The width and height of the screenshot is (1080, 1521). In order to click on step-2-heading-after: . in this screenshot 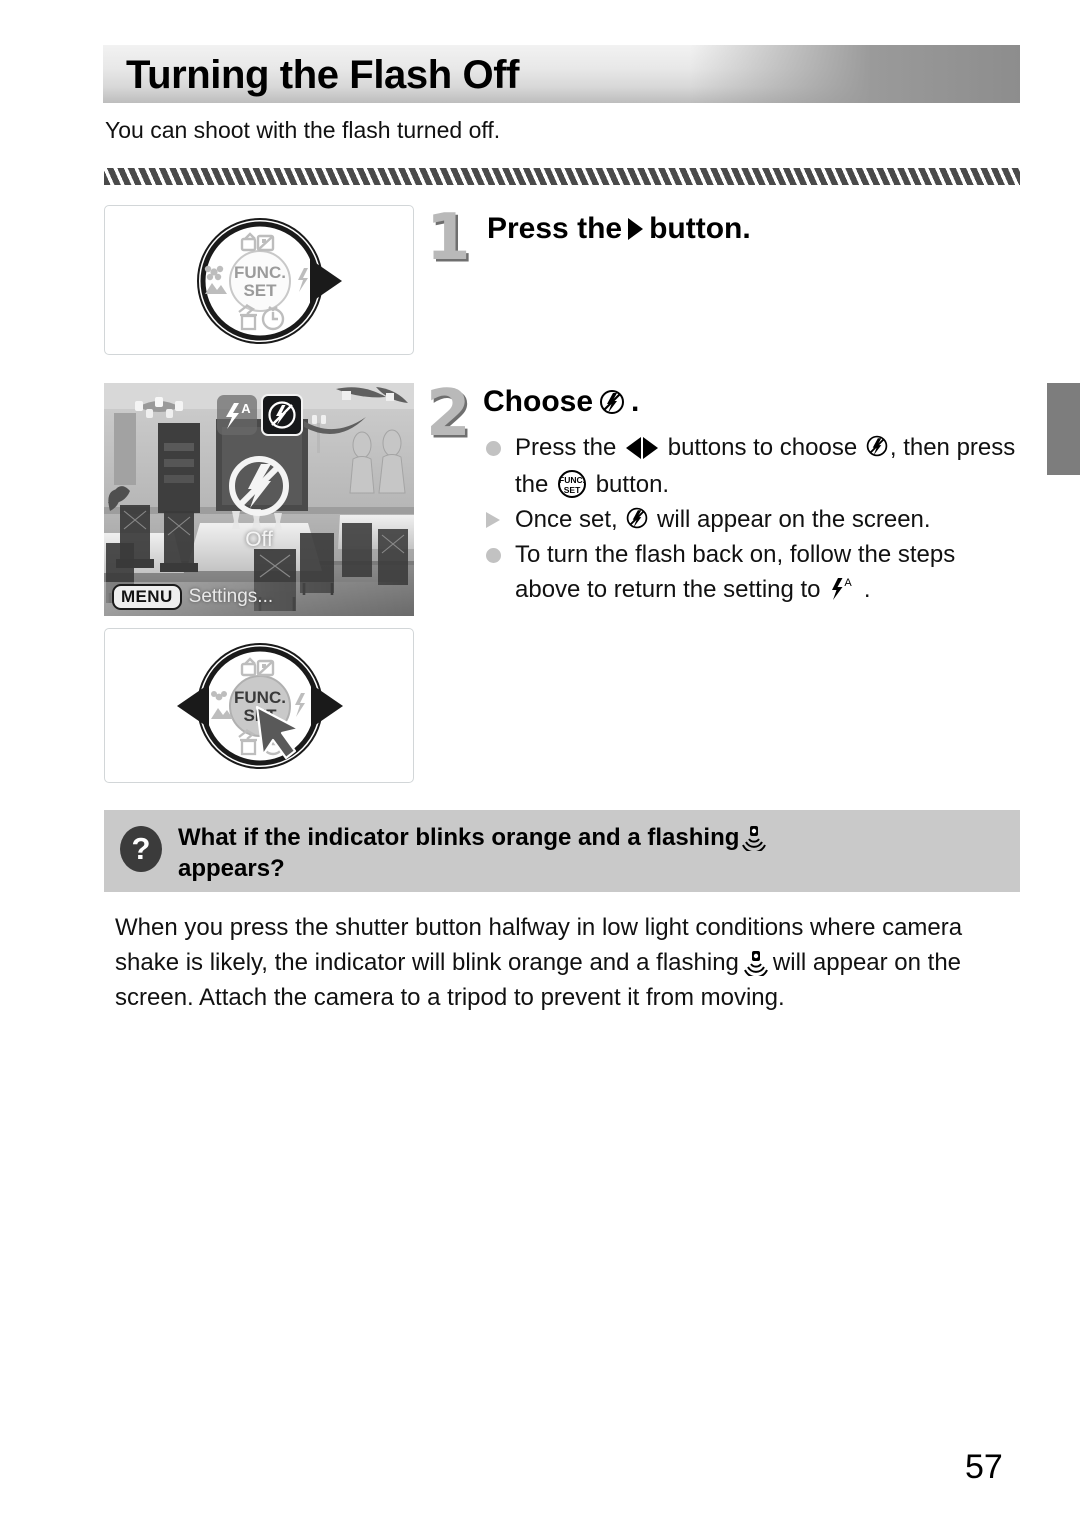, I will do `click(635, 401)`.